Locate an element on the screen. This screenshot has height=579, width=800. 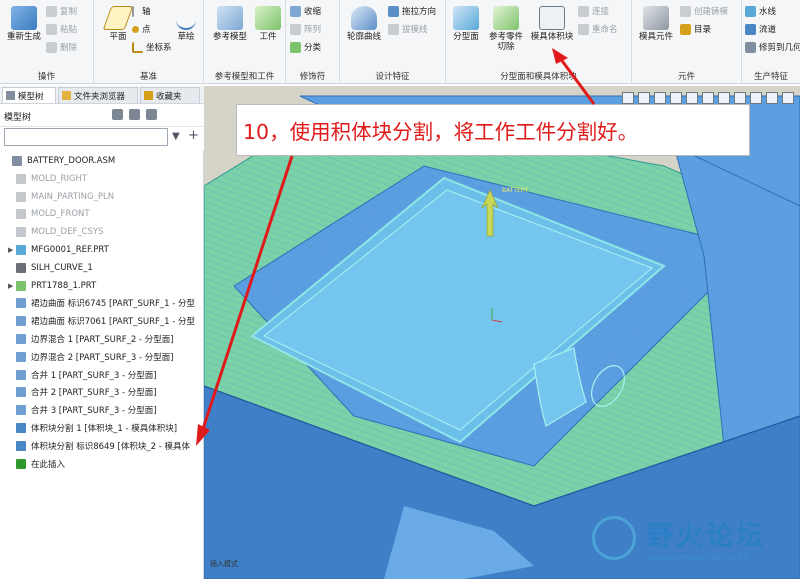
tree-item: 边界混合 1 [PART_SURF_2 - 分型面] is located at coordinates (102, 339).